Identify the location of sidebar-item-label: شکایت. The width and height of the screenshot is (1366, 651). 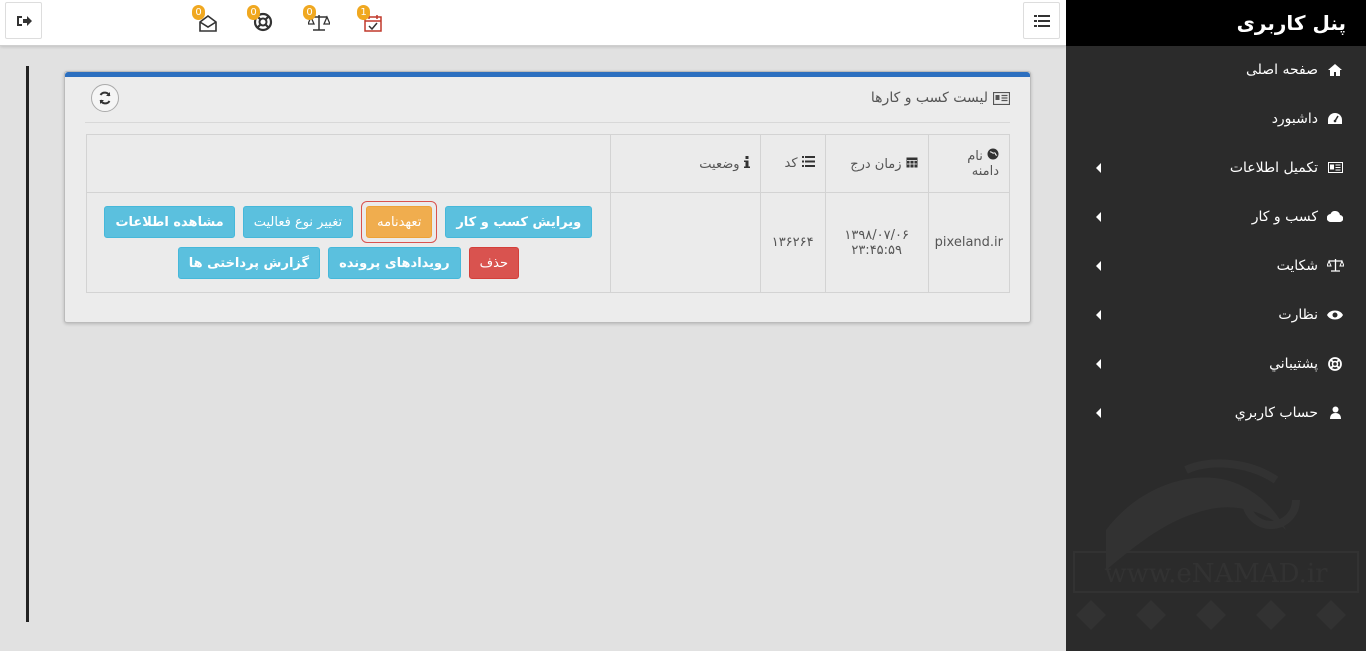
(1297, 265).